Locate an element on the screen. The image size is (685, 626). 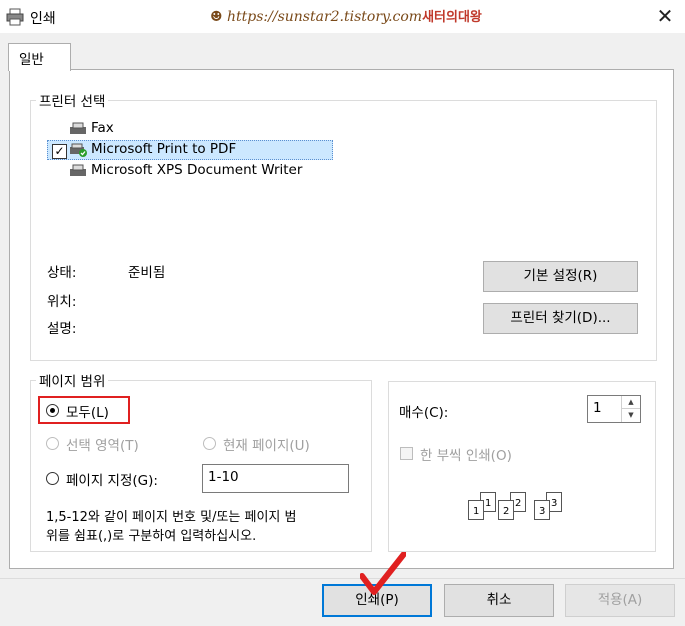
radio-selection-label: 선택 영역(T) is located at coordinates (102, 446).